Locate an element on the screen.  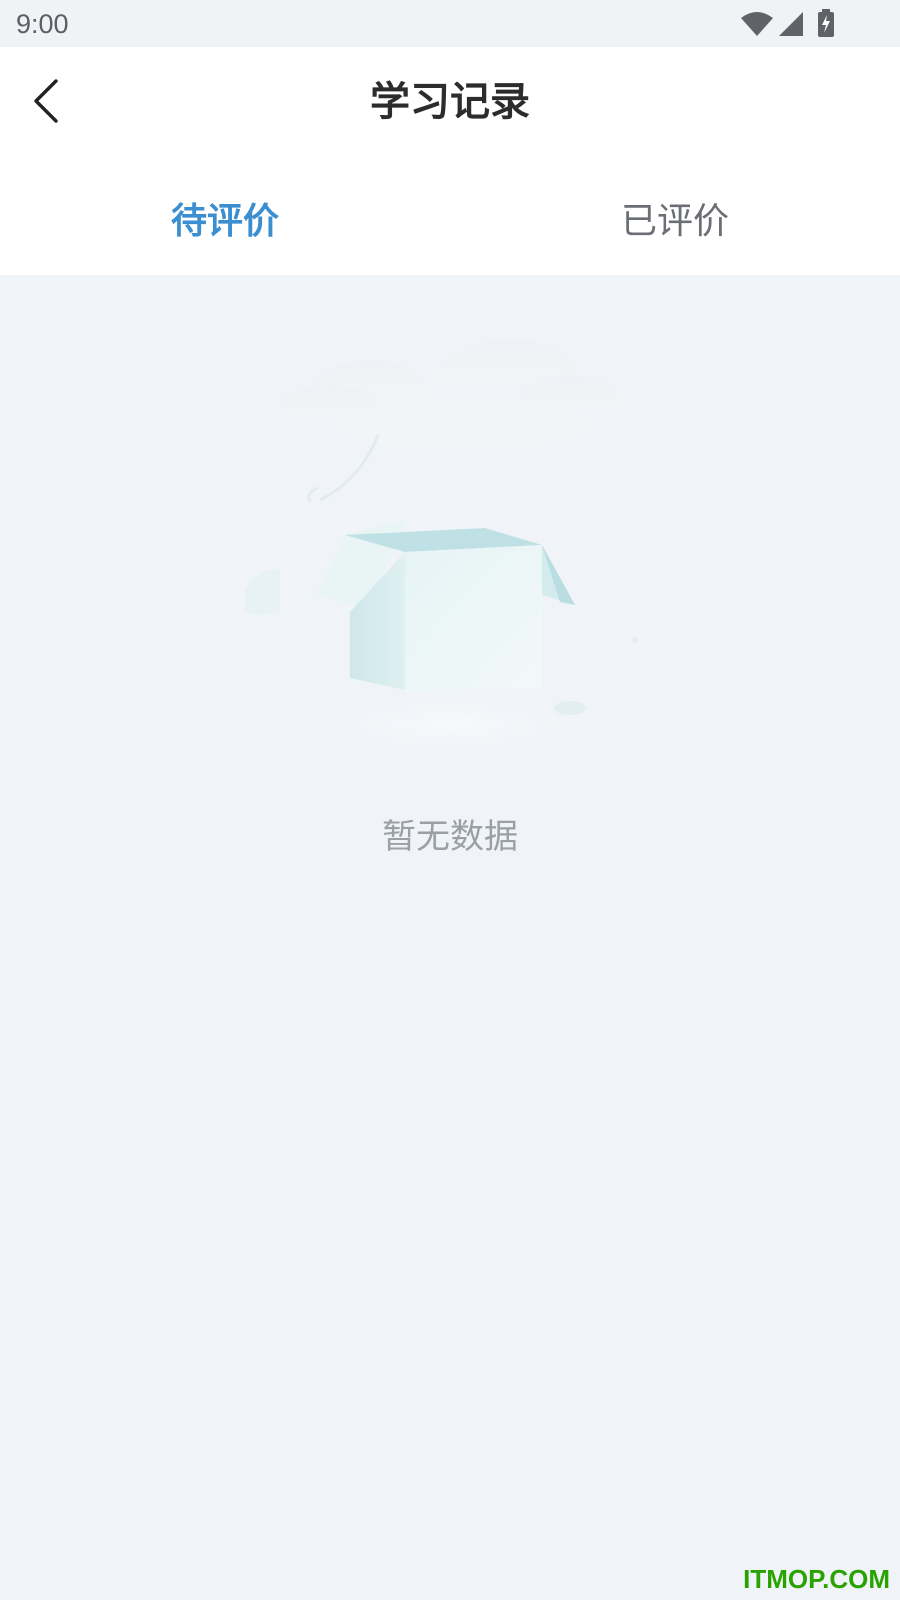
empty-box-illustration is located at coordinates (441, 548).